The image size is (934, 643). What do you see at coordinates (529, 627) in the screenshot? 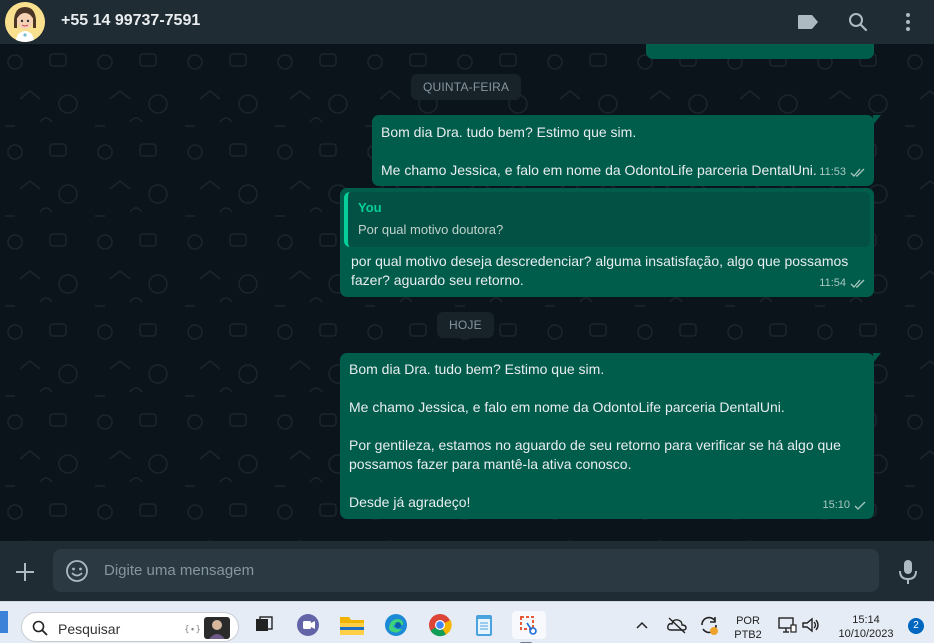
I see `snipping-tool-icon` at bounding box center [529, 627].